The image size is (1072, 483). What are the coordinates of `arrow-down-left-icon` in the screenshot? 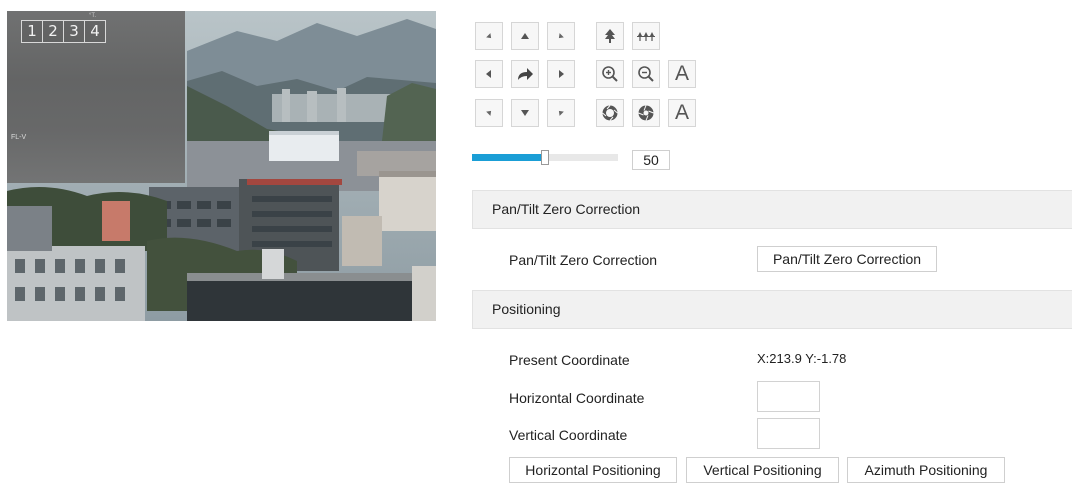 It's located at (489, 113).